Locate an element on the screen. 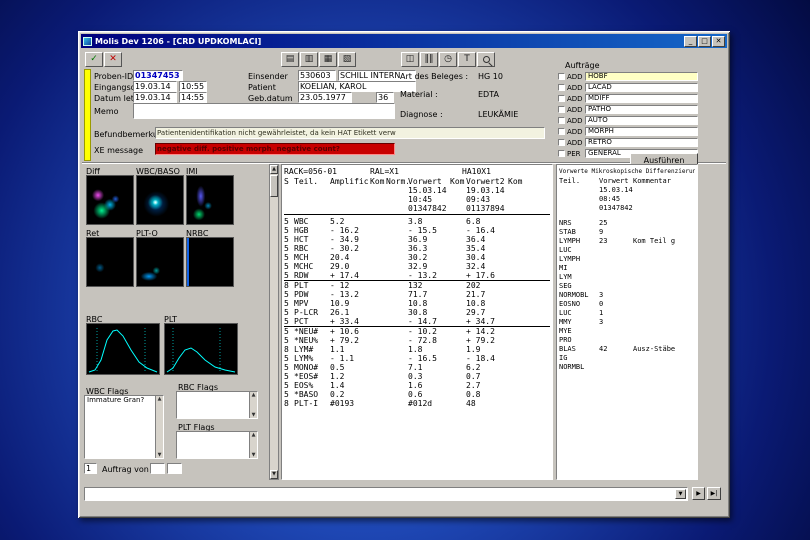 The height and width of the screenshot is (540, 810). order-from-field is located at coordinates (157, 468).